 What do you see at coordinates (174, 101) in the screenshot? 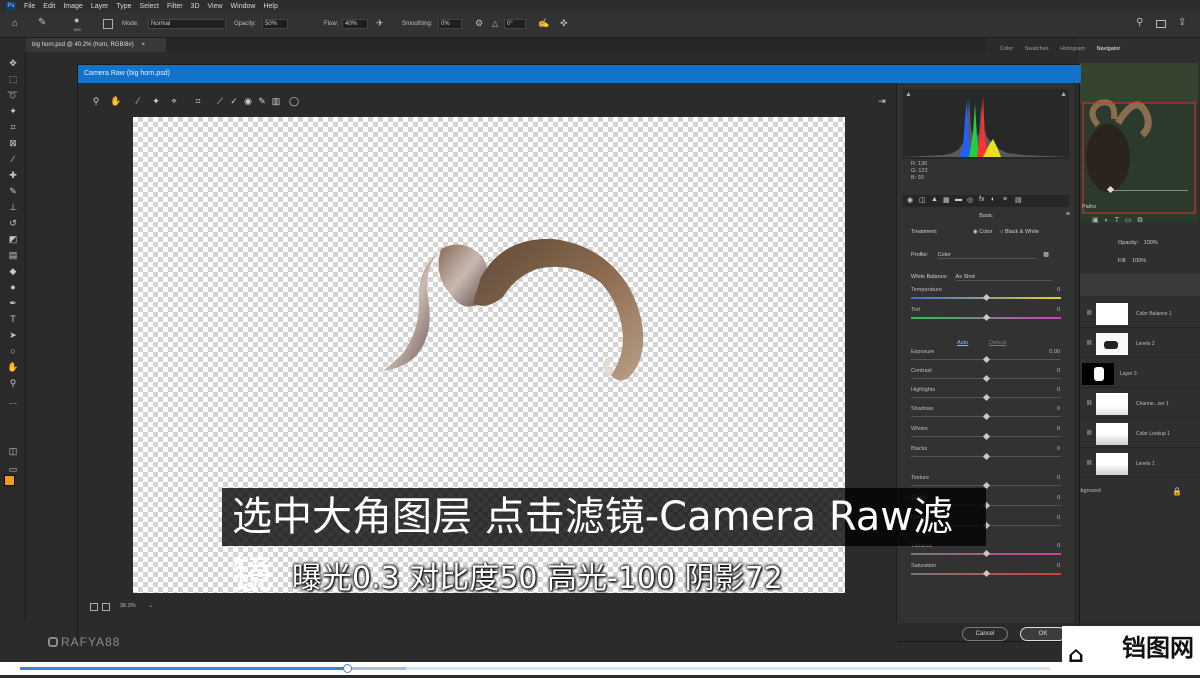
I see `targeted-adjust-icon: ⌖` at bounding box center [174, 101].